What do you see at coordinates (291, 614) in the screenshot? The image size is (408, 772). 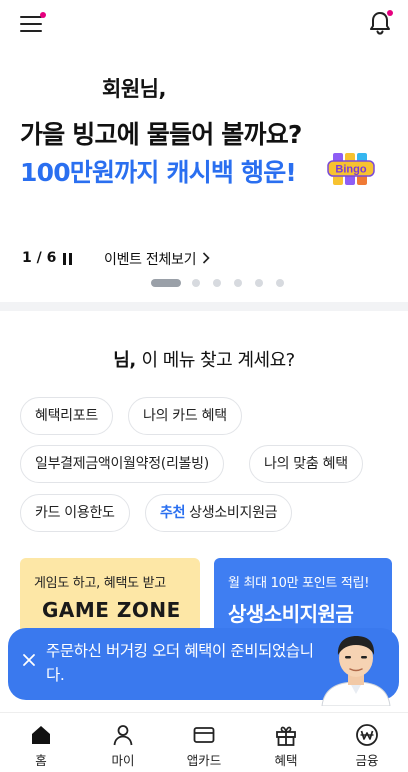 I see `points-card-title: 상생소비지원금` at bounding box center [291, 614].